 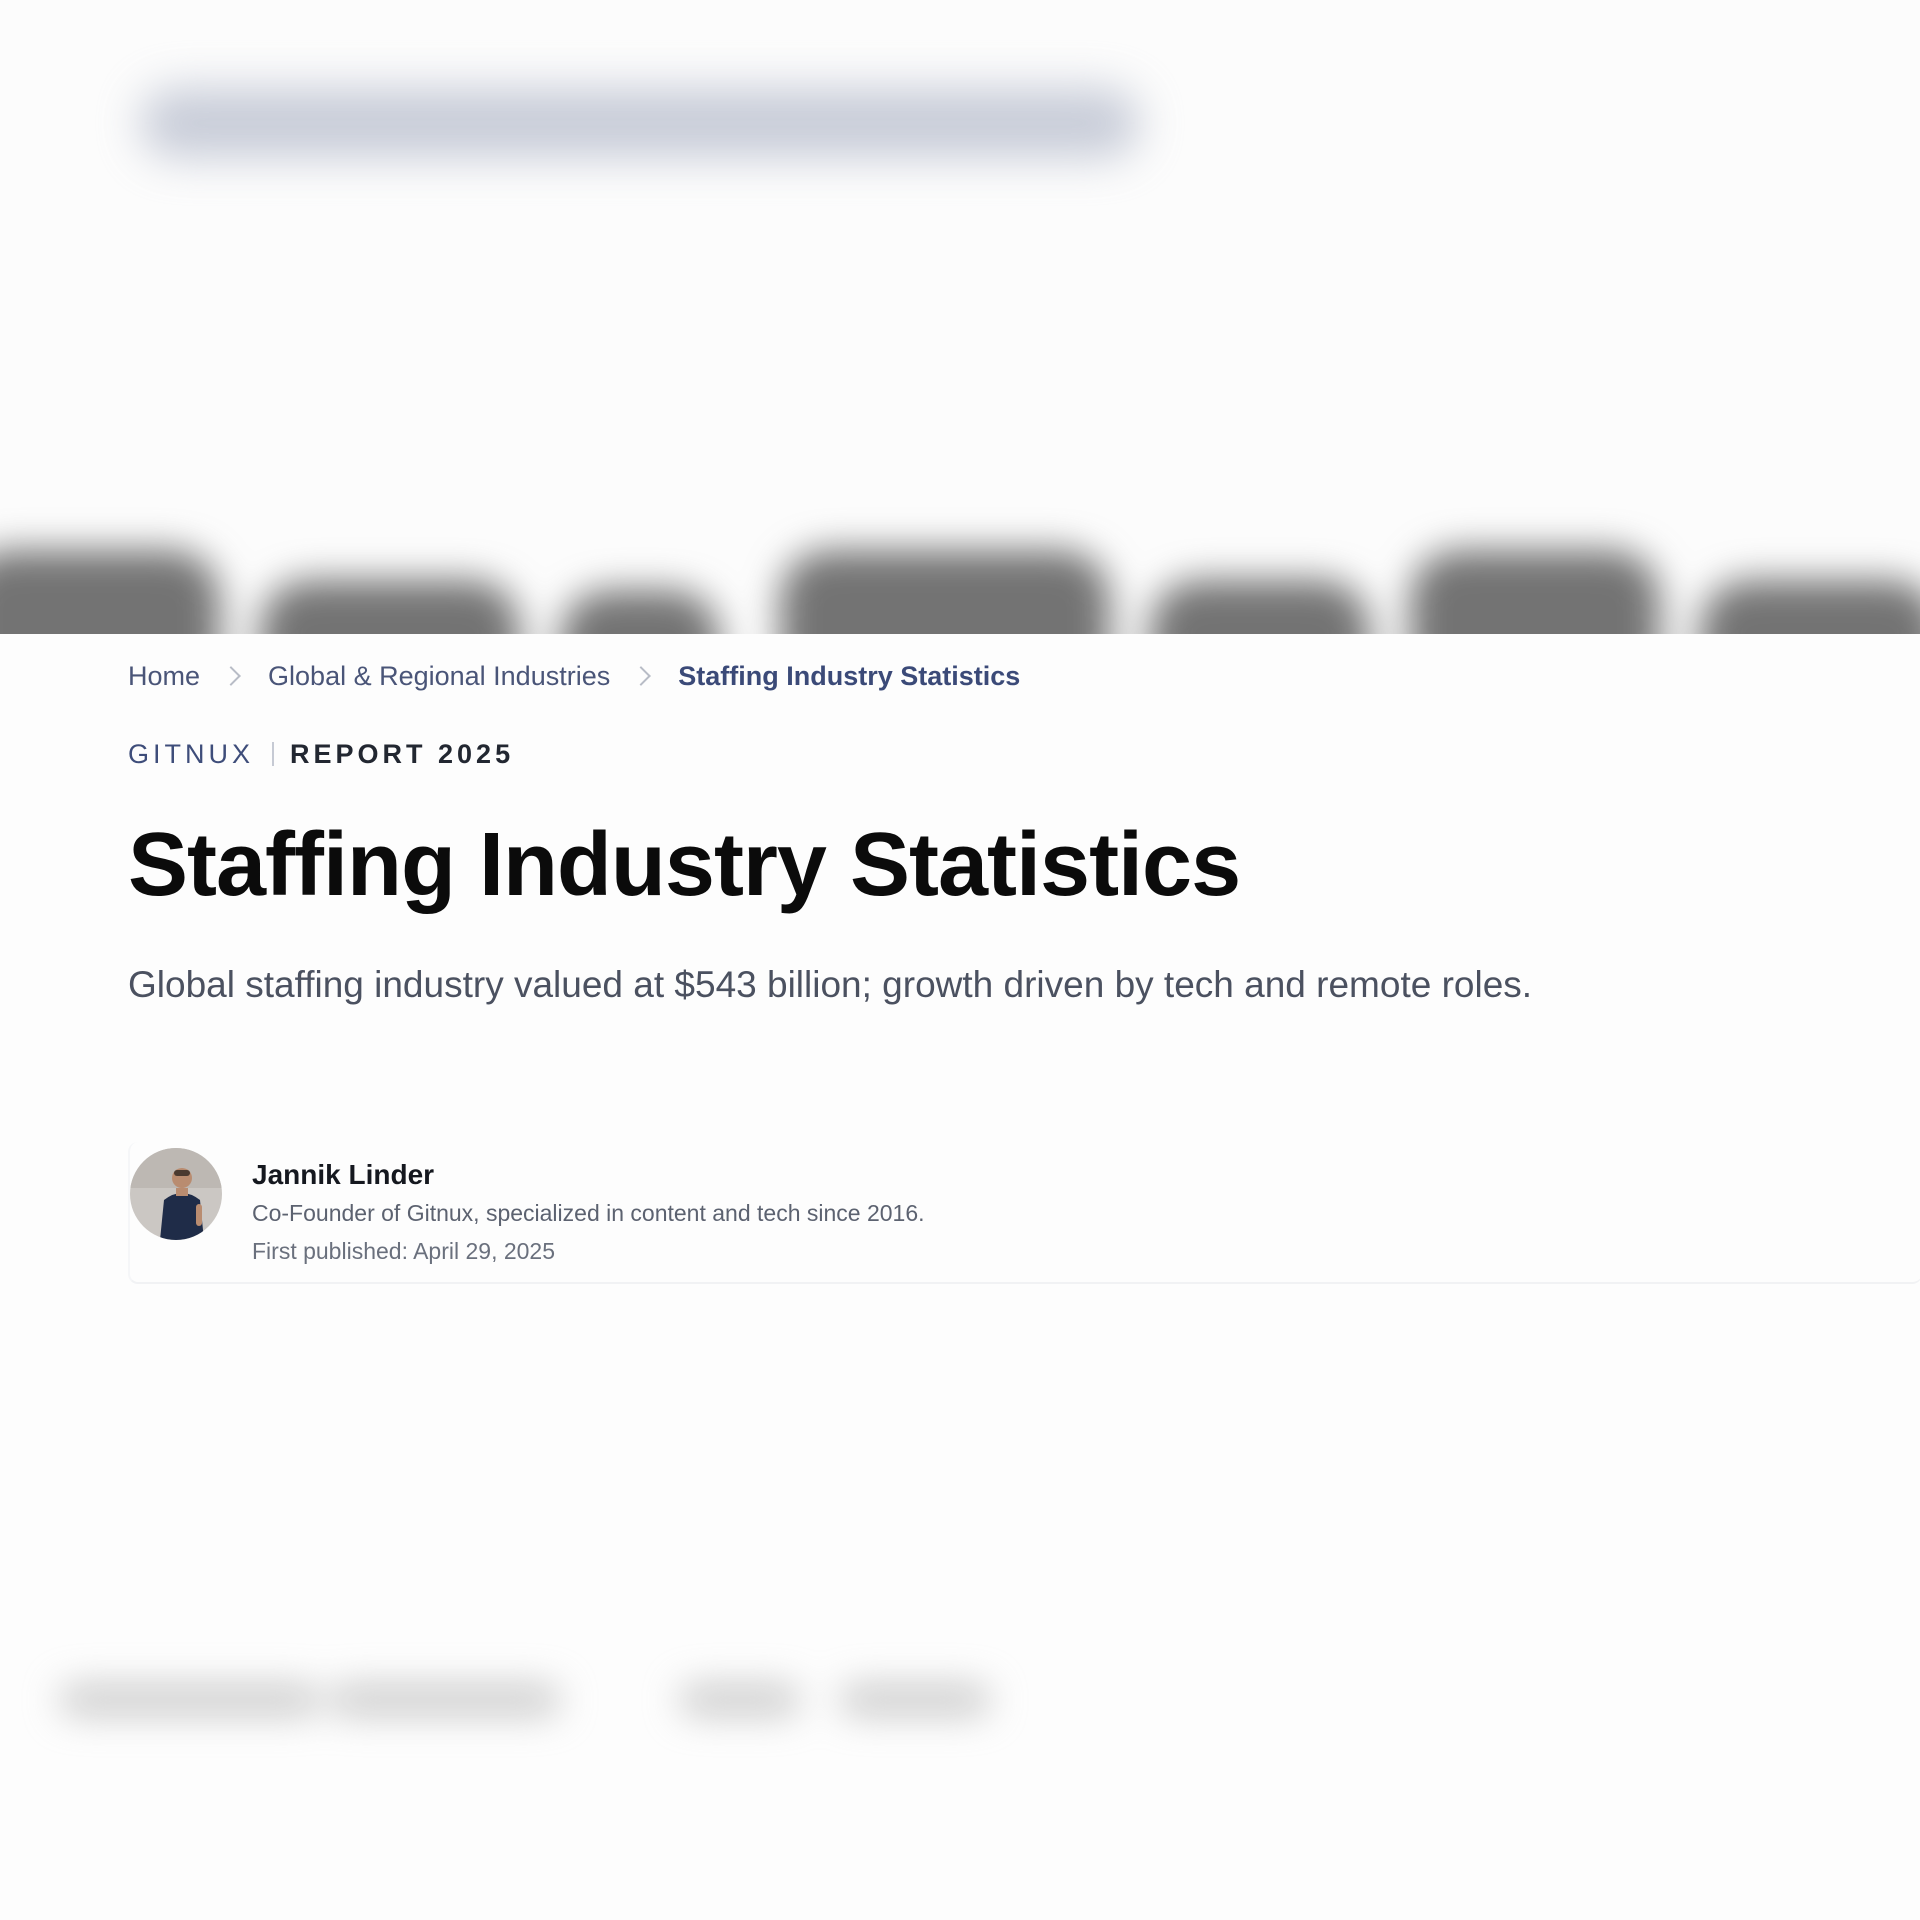 I want to click on avatar, so click(x=176, y=1194).